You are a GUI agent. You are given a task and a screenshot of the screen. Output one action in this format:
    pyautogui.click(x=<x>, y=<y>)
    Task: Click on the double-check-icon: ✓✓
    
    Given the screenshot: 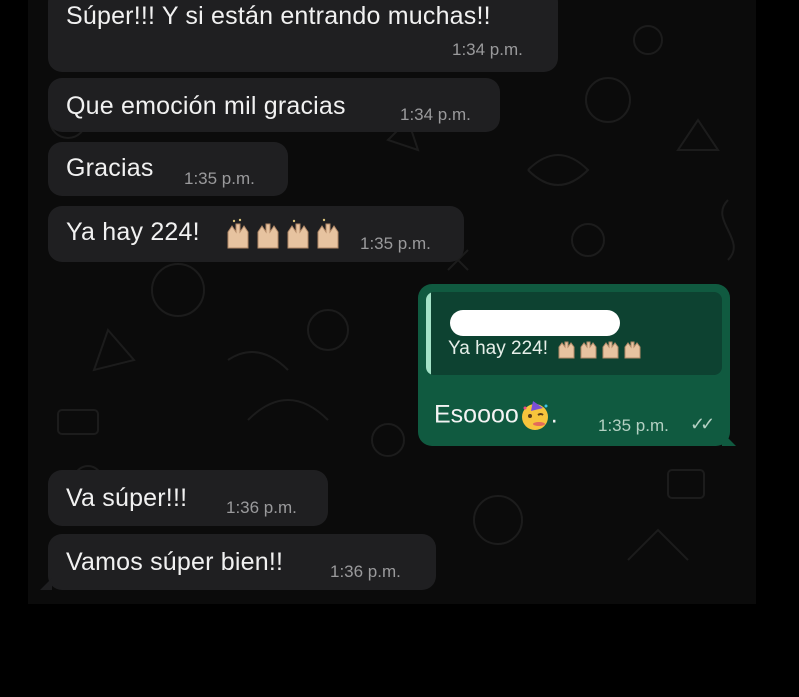 What is the action you would take?
    pyautogui.click(x=702, y=424)
    